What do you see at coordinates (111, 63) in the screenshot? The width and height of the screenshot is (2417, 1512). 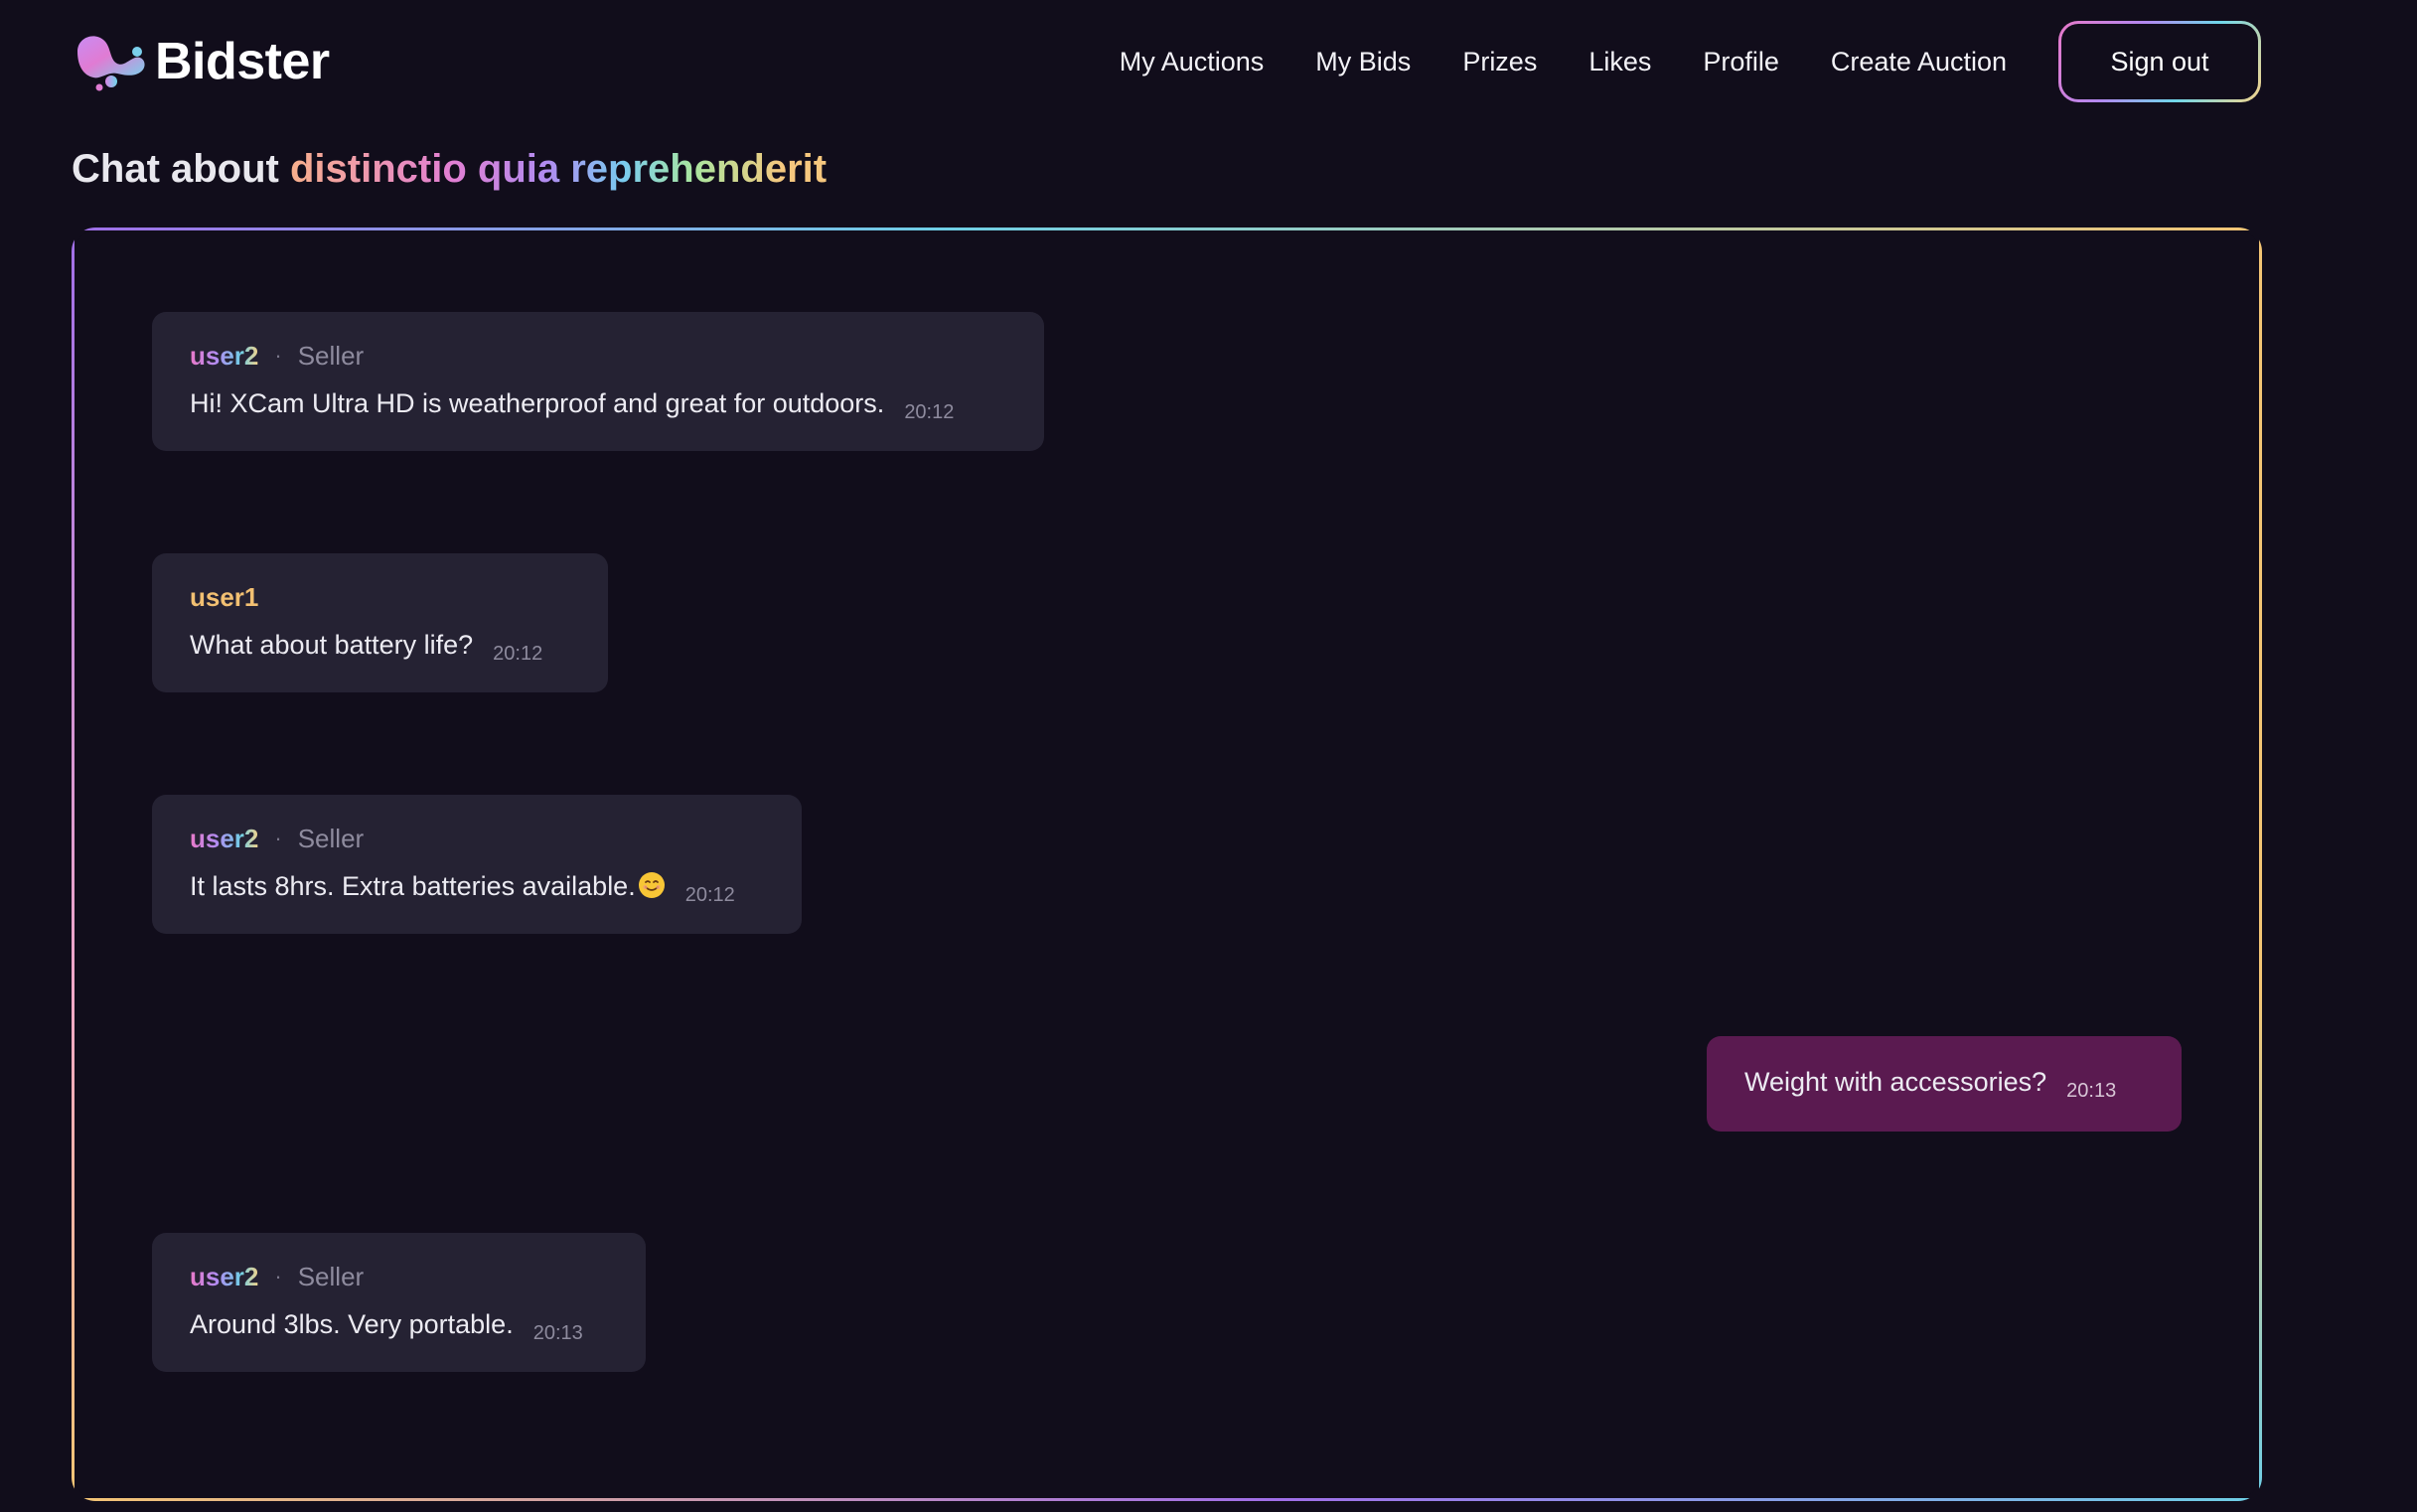 I see `bidster-logo-icon` at bounding box center [111, 63].